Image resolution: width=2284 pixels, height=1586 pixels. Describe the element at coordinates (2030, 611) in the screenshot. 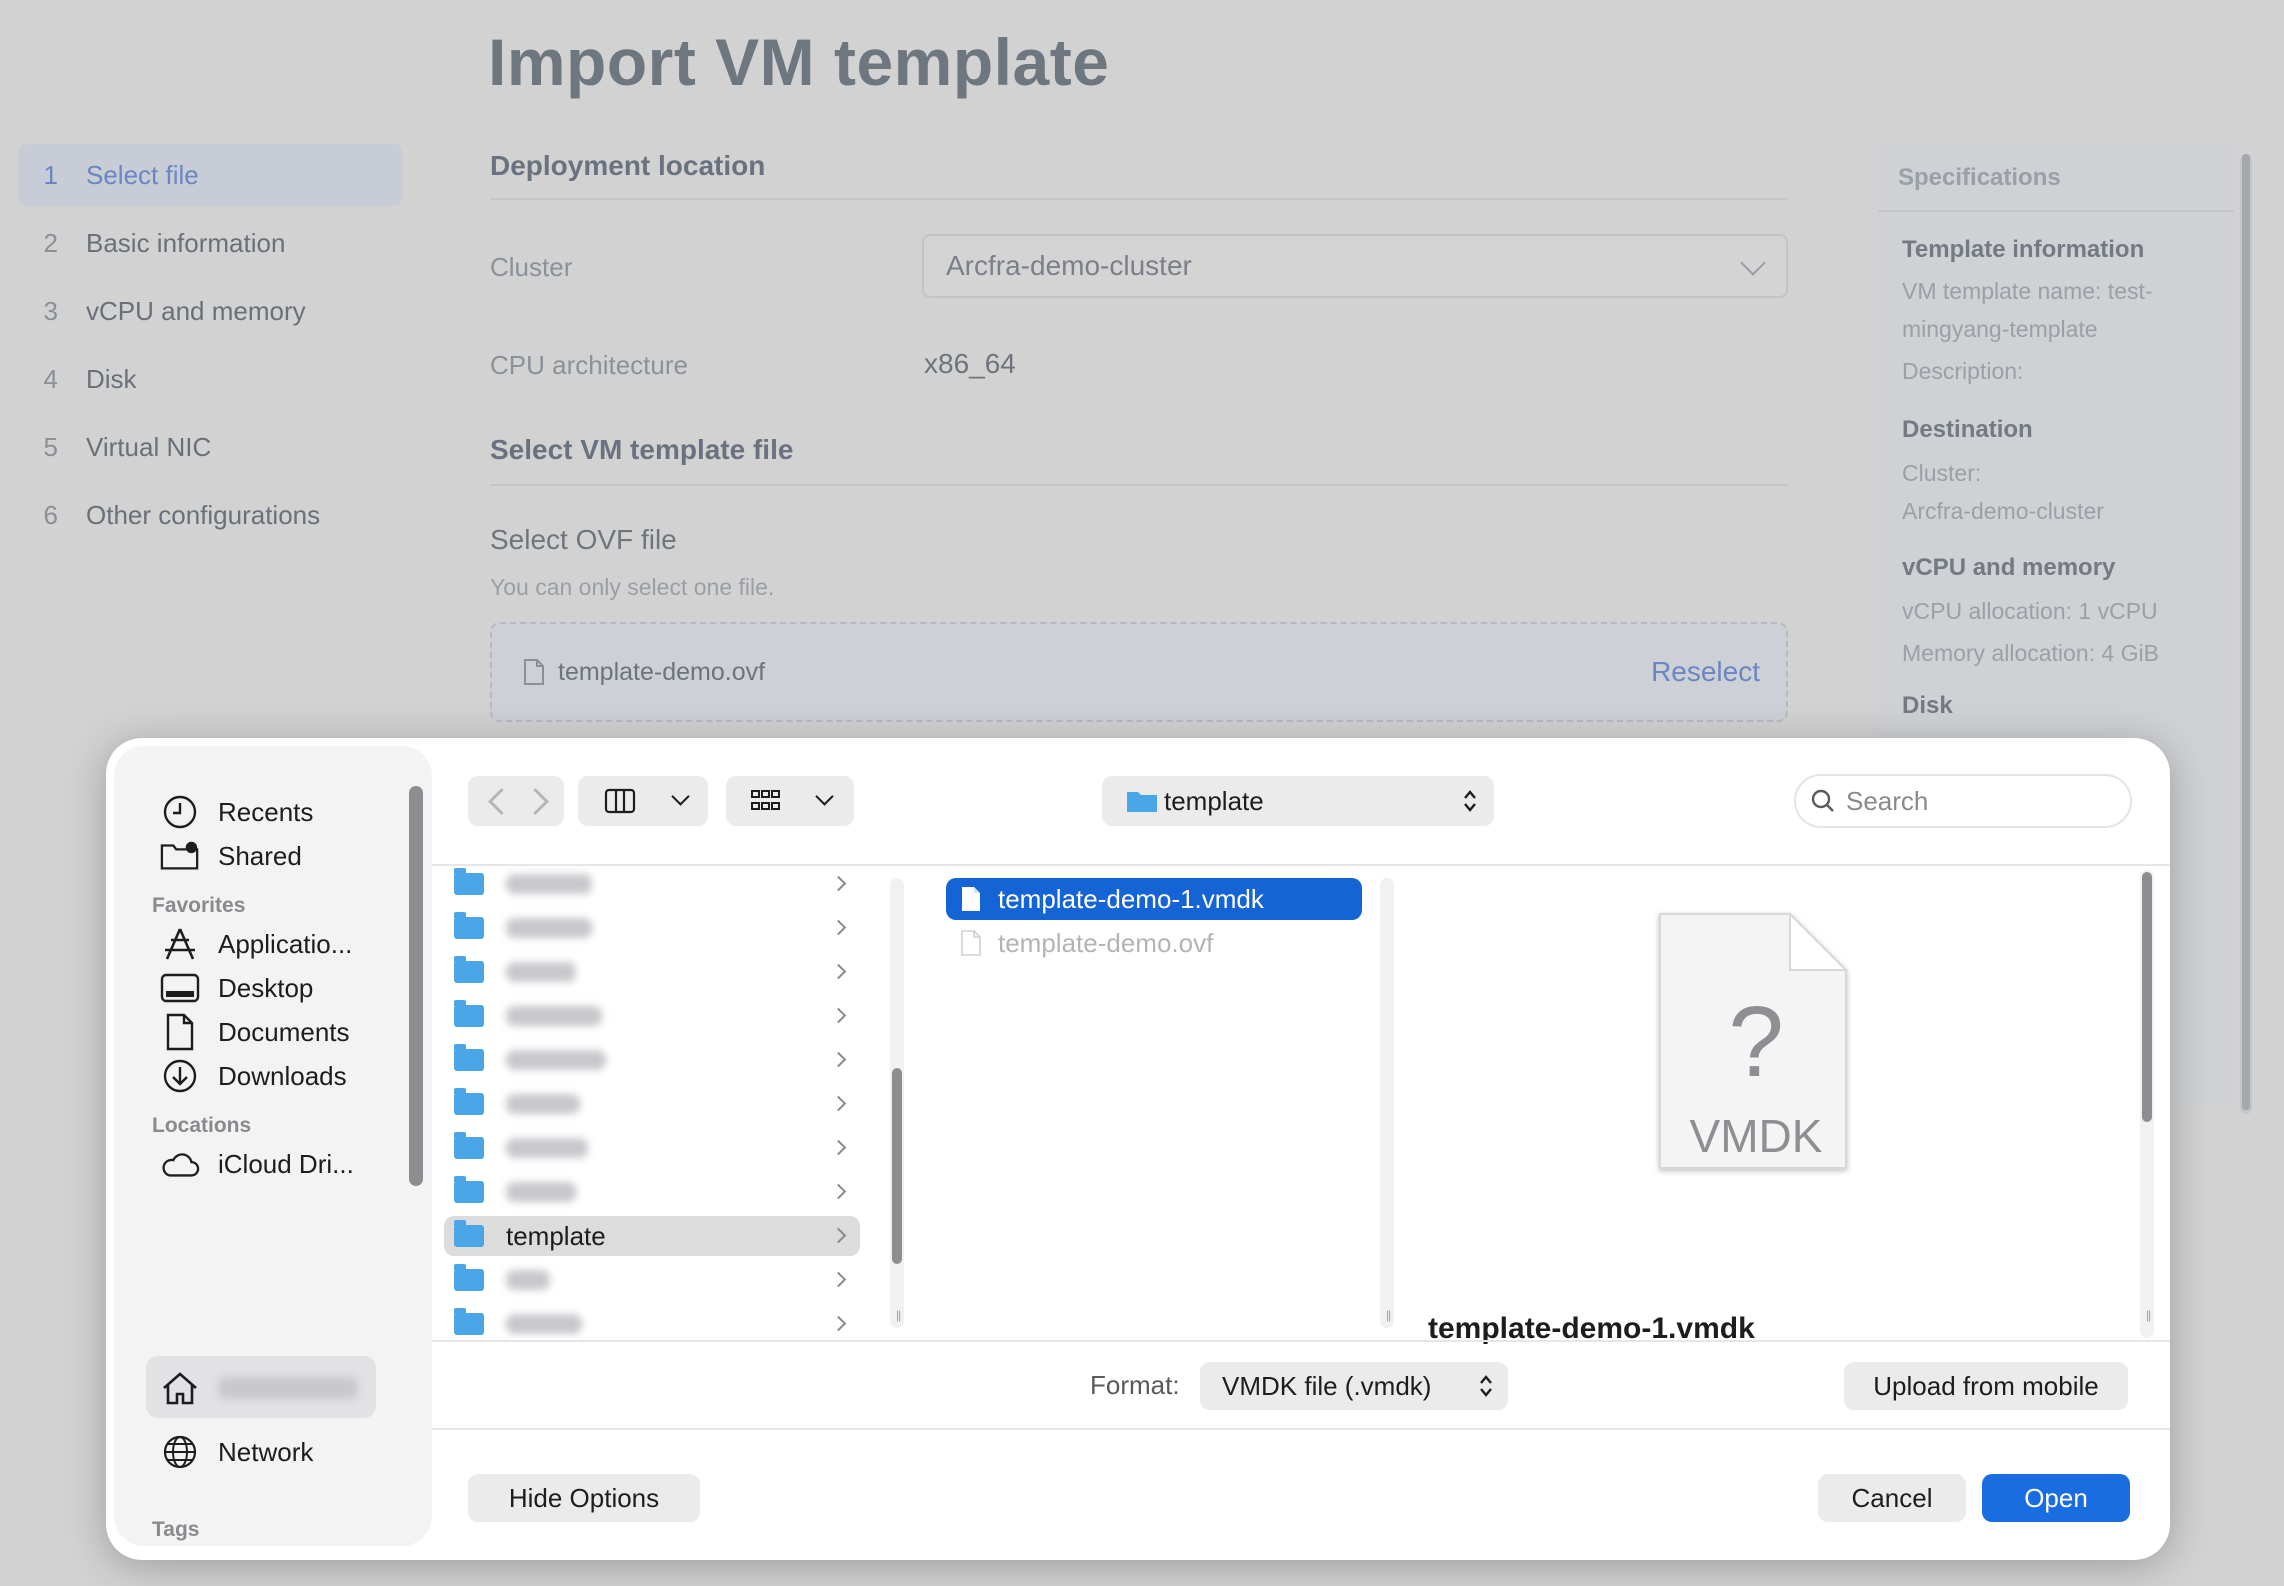

I see `vcpu-allocation: vCPU allocation: 1 vCPU` at that location.